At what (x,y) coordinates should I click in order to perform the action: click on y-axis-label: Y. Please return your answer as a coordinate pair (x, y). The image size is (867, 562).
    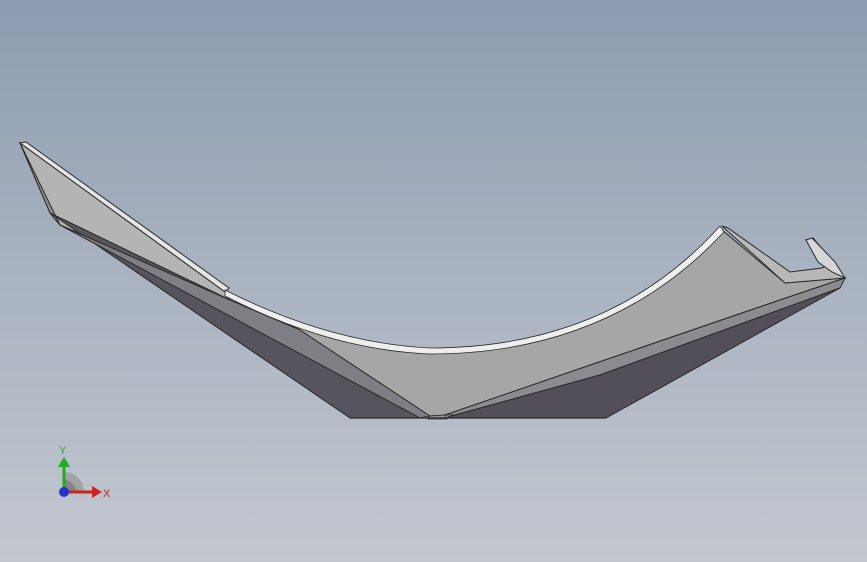
    Looking at the image, I should click on (63, 451).